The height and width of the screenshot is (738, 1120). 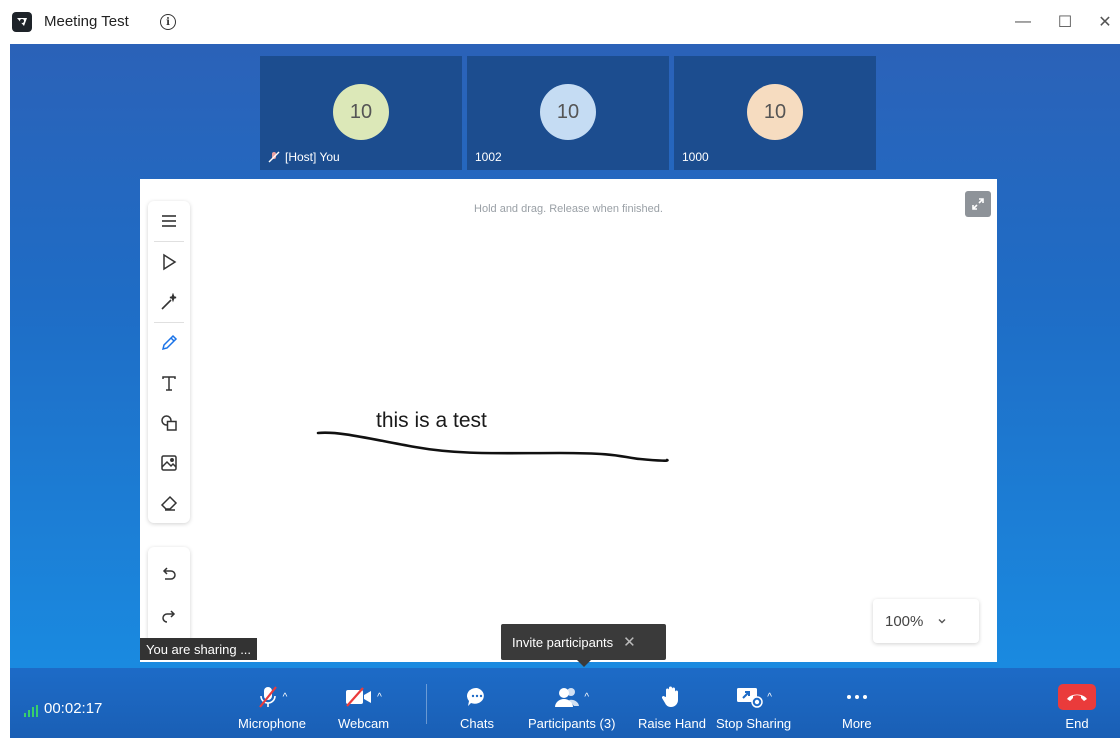 I want to click on participant-name: 1002, so click(x=488, y=157).